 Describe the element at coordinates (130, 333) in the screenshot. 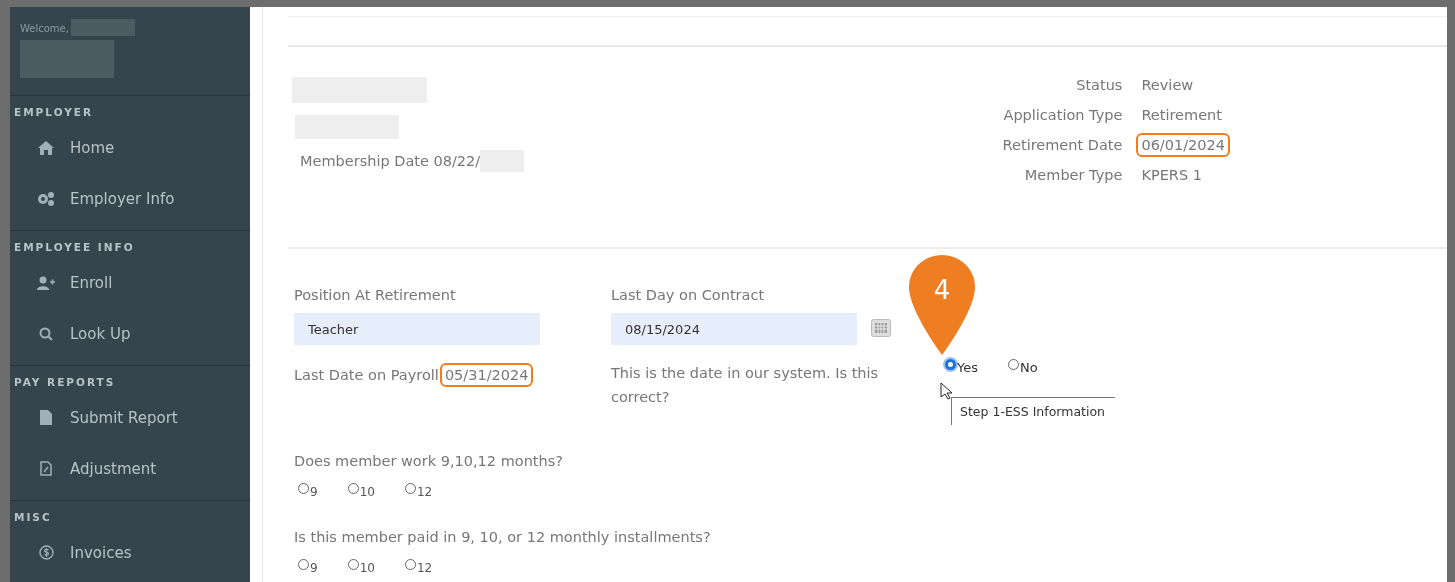

I see `nav-item: Look Up` at that location.